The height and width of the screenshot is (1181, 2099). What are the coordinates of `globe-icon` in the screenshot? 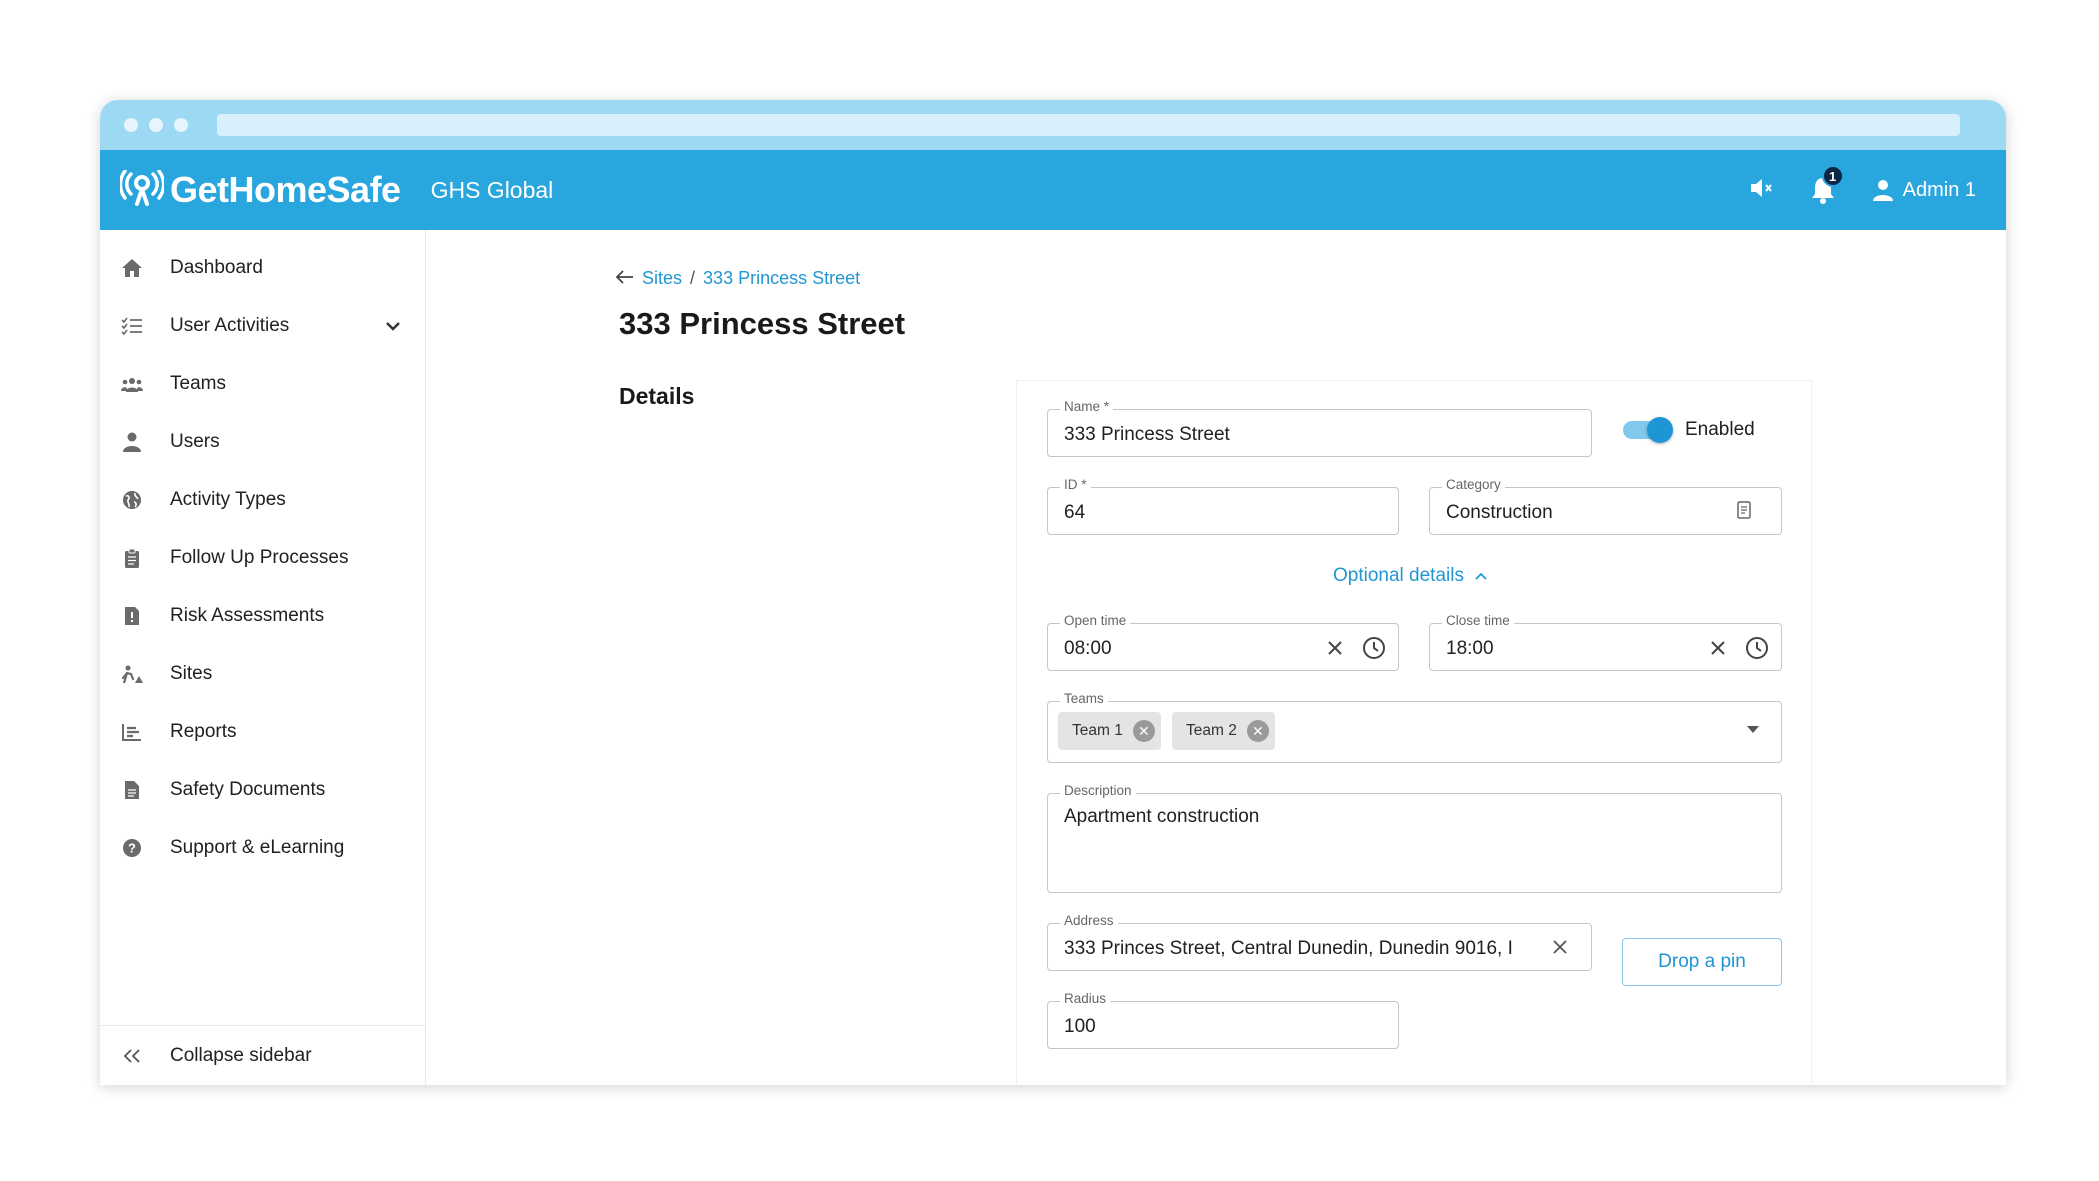 It's located at (132, 500).